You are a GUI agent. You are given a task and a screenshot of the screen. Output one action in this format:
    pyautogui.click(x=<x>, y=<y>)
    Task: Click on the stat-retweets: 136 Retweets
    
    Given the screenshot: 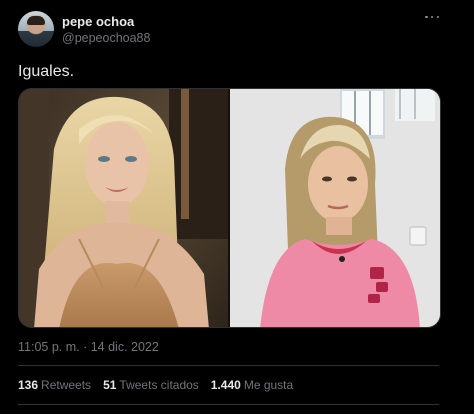 What is the action you would take?
    pyautogui.click(x=54, y=385)
    